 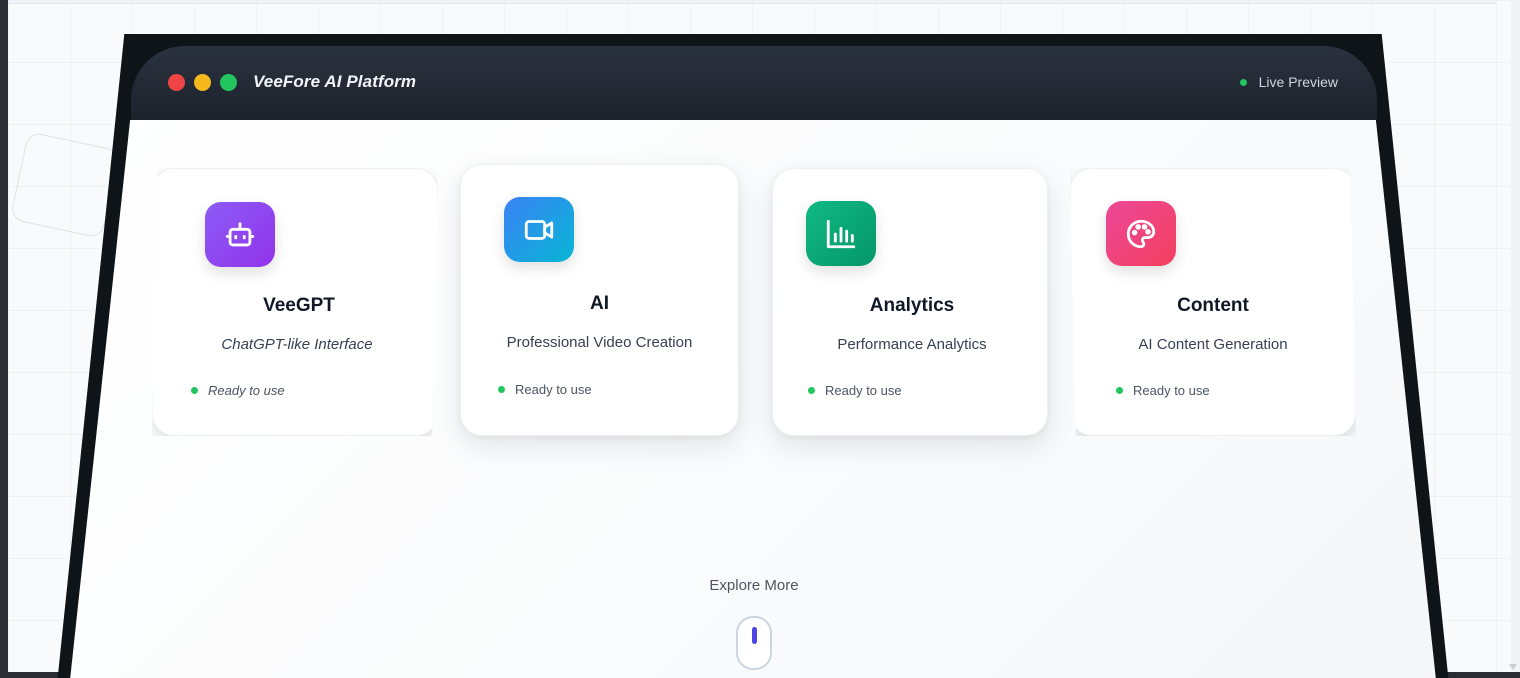 I want to click on decorative-shape, so click(x=65, y=185).